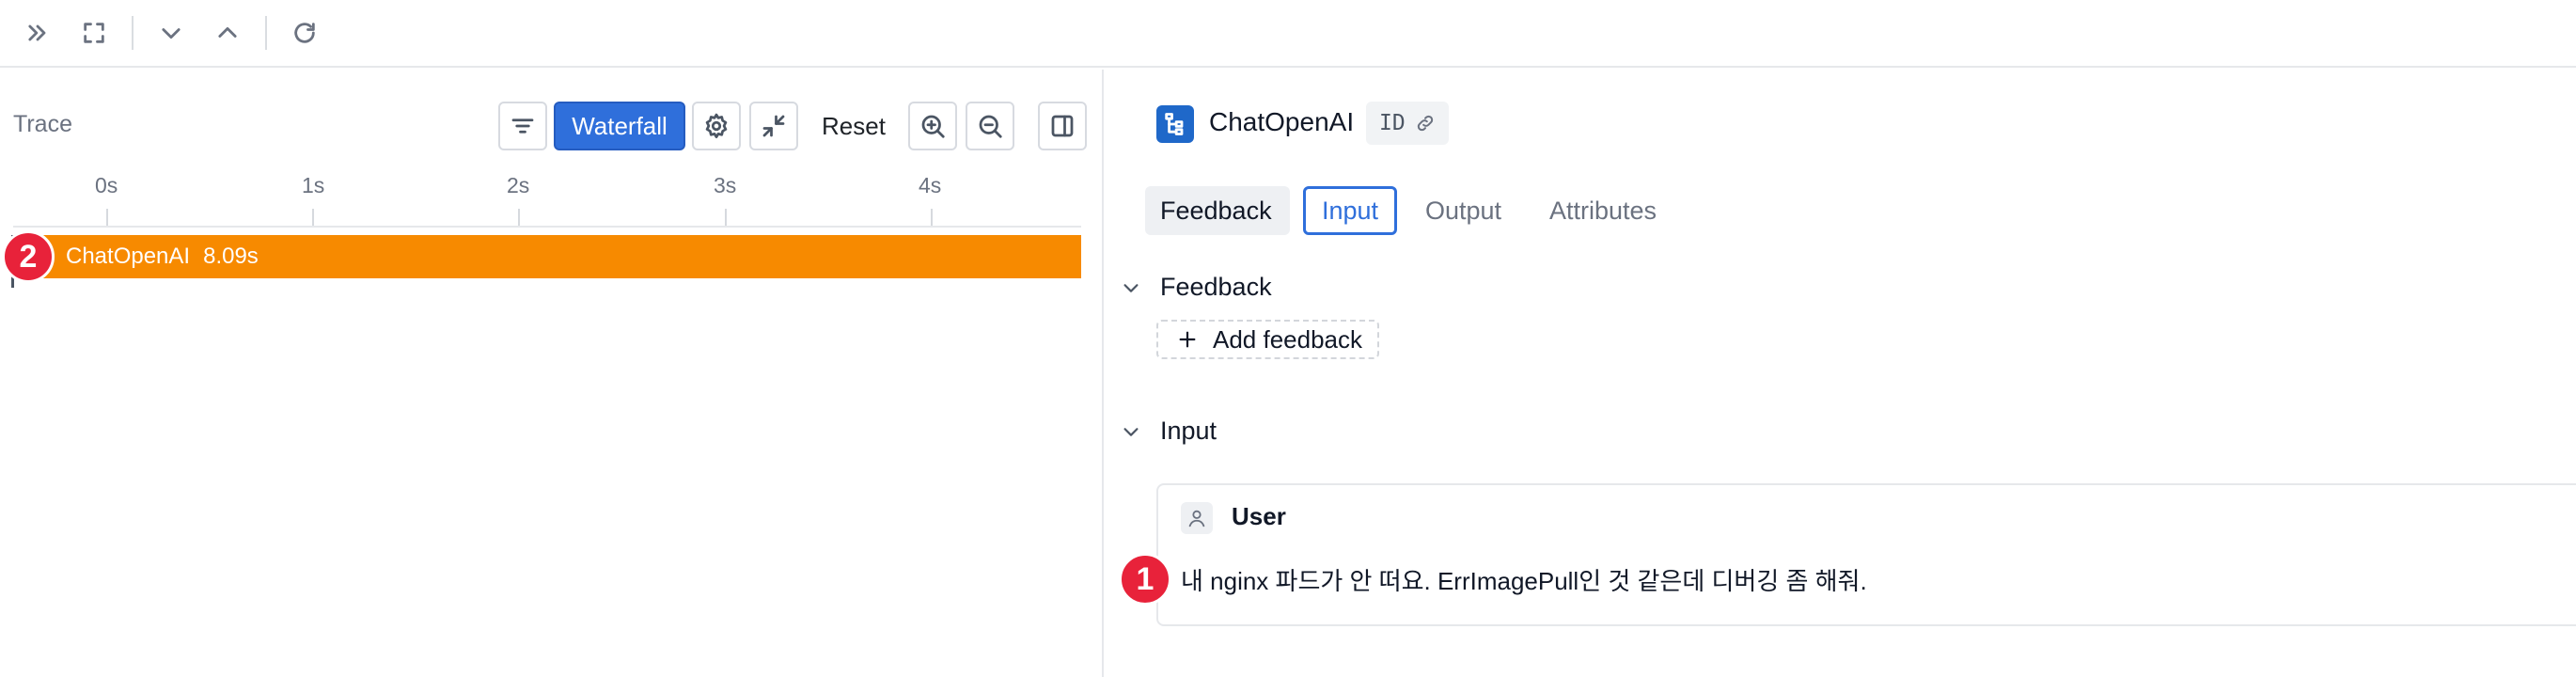  I want to click on next-button, so click(171, 33).